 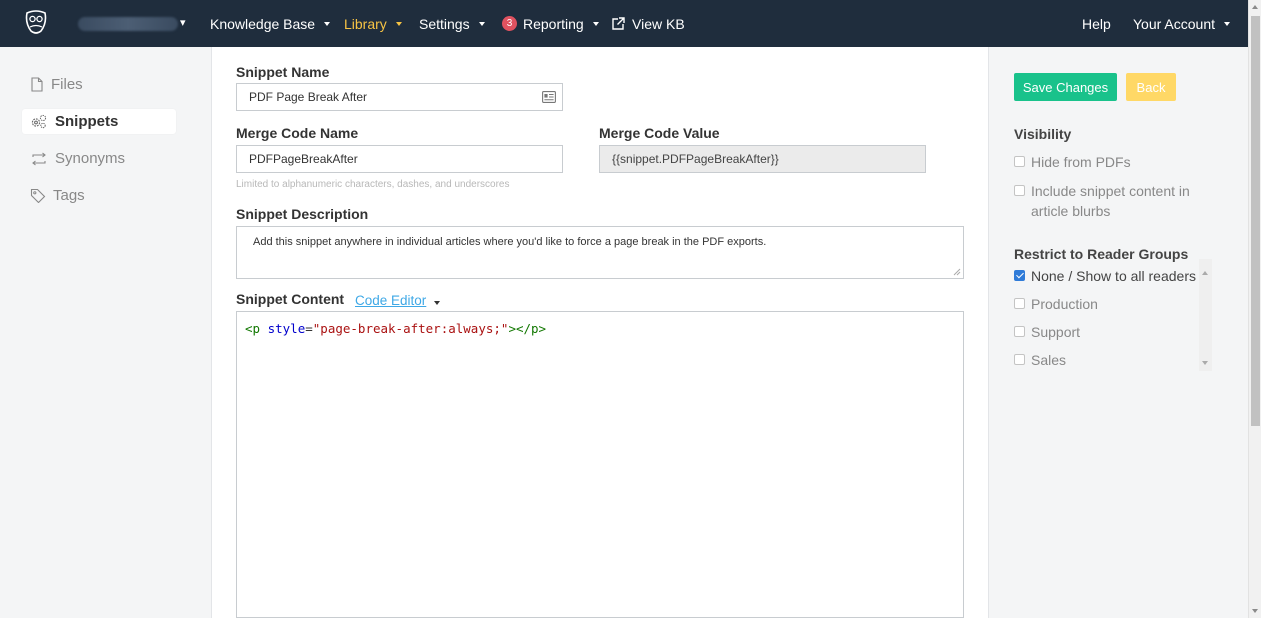 What do you see at coordinates (1151, 87) in the screenshot?
I see `back-button: Back` at bounding box center [1151, 87].